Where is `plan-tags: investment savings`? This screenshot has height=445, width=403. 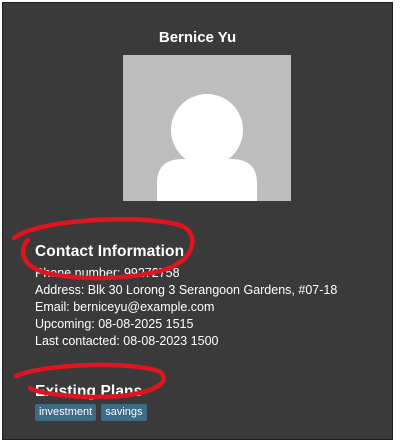 plan-tags: investment savings is located at coordinates (91, 412).